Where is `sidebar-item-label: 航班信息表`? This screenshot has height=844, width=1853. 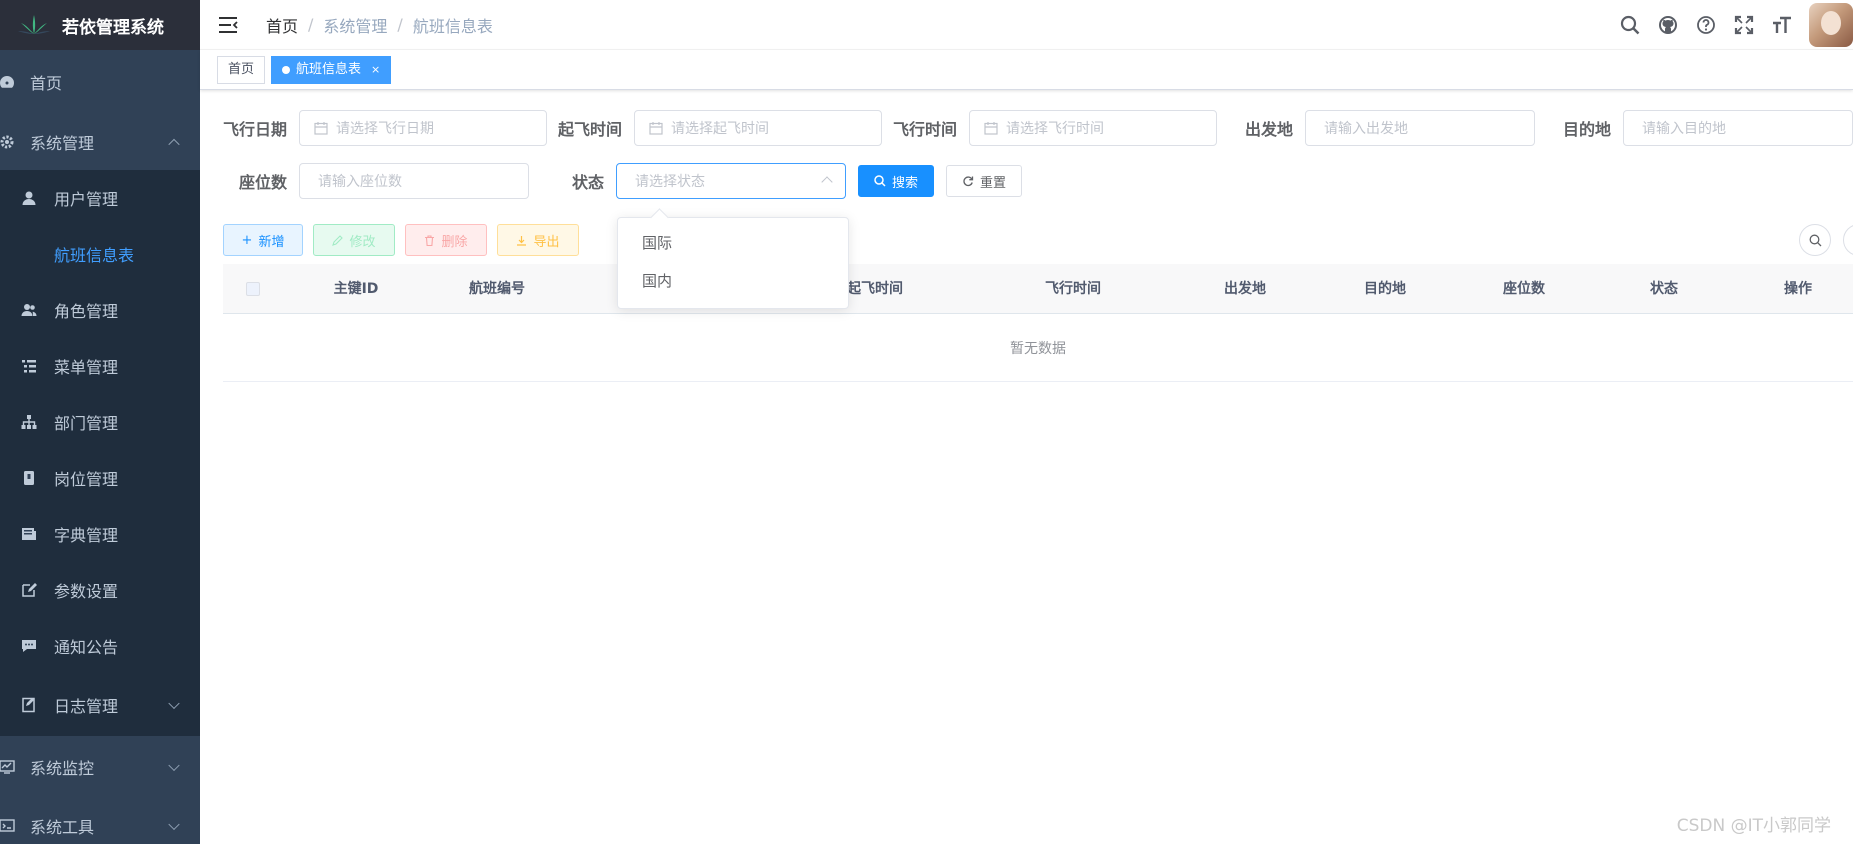
sidebar-item-label: 航班信息表 is located at coordinates (94, 255).